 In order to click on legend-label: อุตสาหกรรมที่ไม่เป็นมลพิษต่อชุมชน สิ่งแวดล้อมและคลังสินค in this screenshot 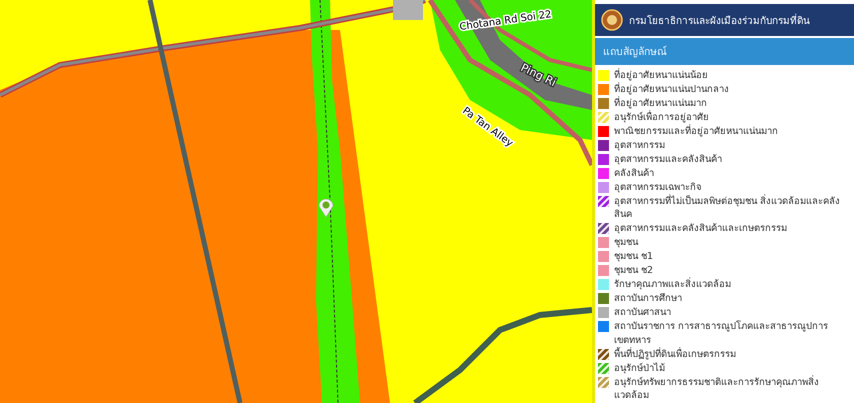, I will do `click(728, 207)`.